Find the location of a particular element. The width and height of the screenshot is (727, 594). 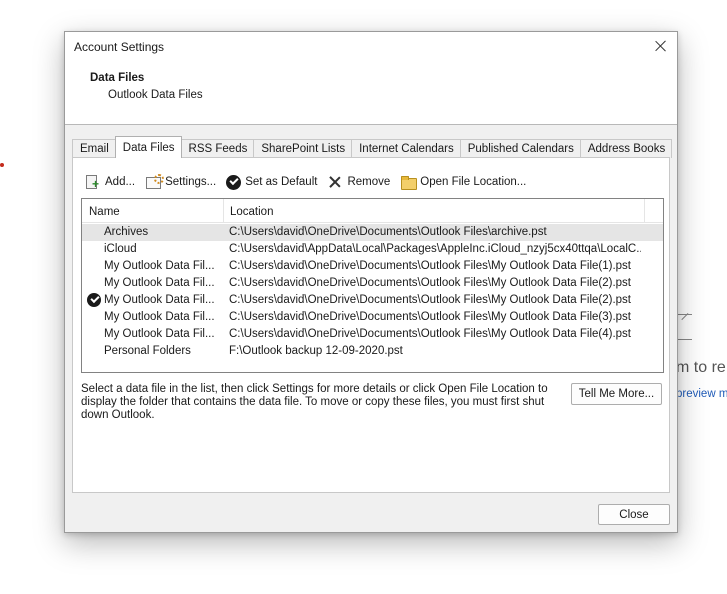

close-icon is located at coordinates (661, 46).